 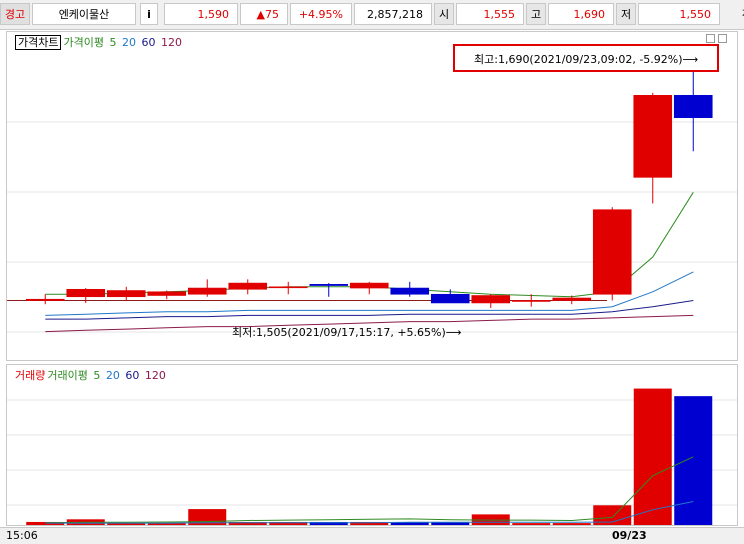 What do you see at coordinates (91, 375) in the screenshot?
I see `volume-legend: 거래량 거래이평 5 20 60 120` at bounding box center [91, 375].